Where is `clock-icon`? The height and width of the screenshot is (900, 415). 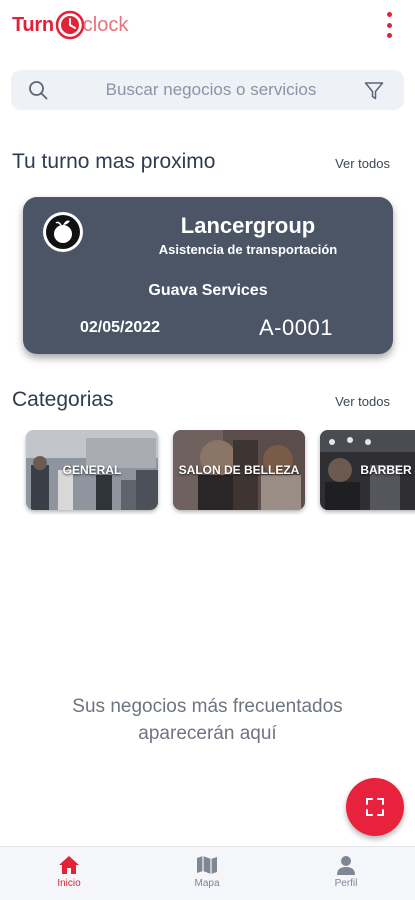
clock-icon is located at coordinates (69, 25).